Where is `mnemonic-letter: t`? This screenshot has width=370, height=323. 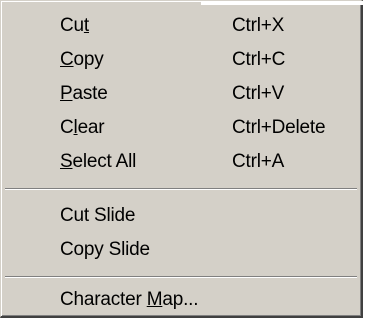
mnemonic-letter: t is located at coordinates (86, 25).